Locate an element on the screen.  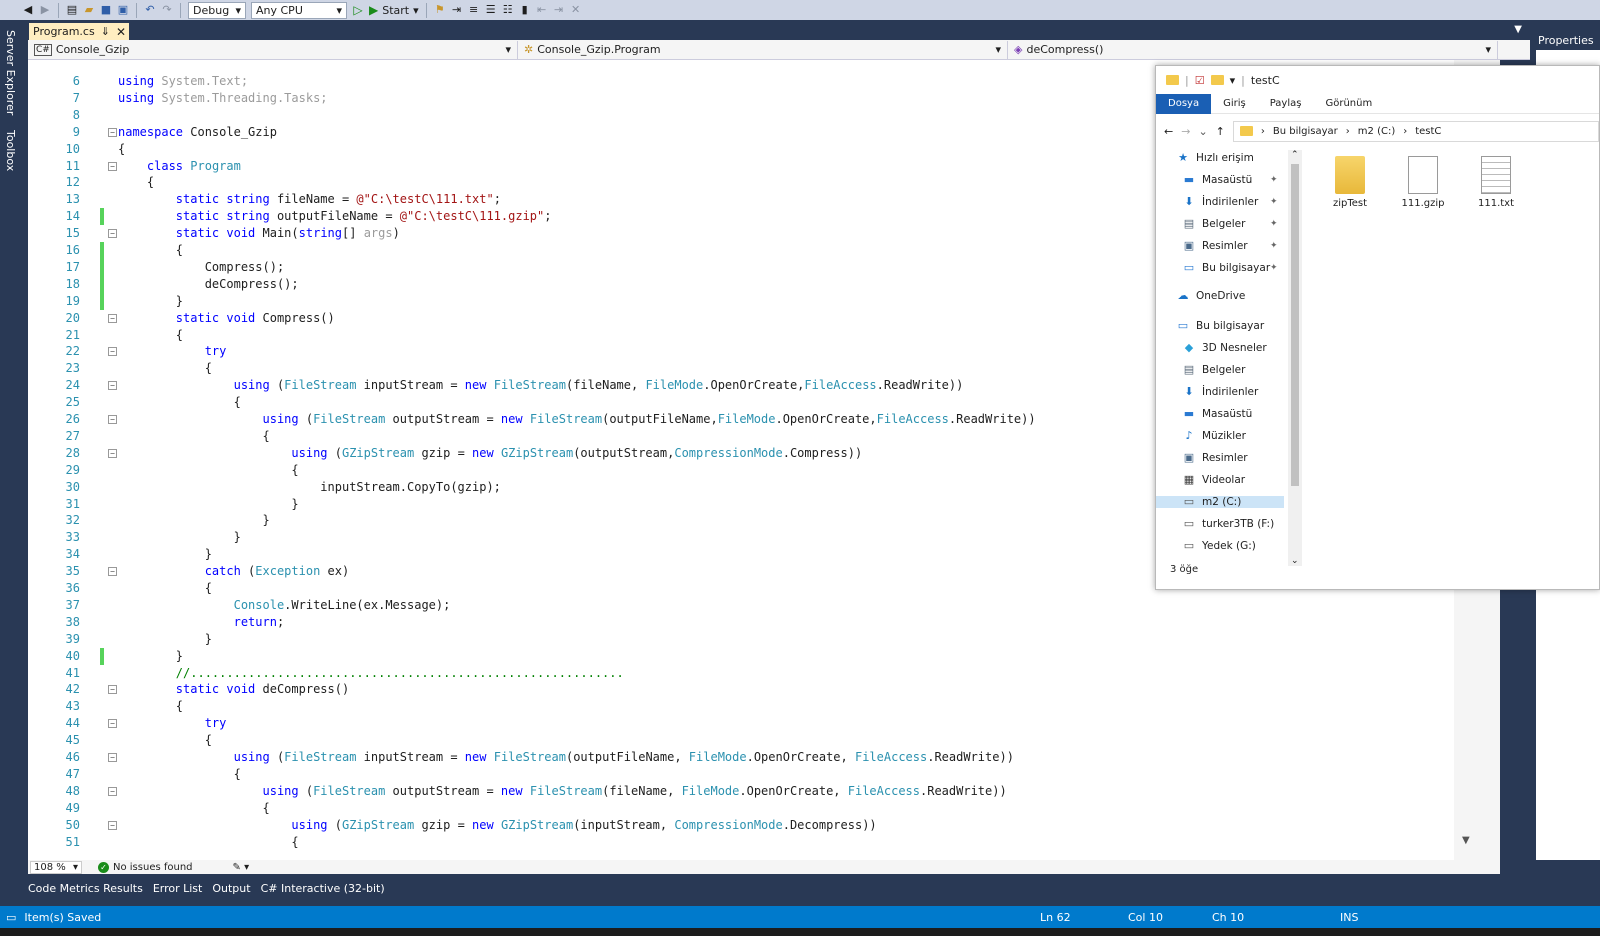
navigation-pane-scrollbar: ⌃ ⌄ is located at coordinates (1295, 358).